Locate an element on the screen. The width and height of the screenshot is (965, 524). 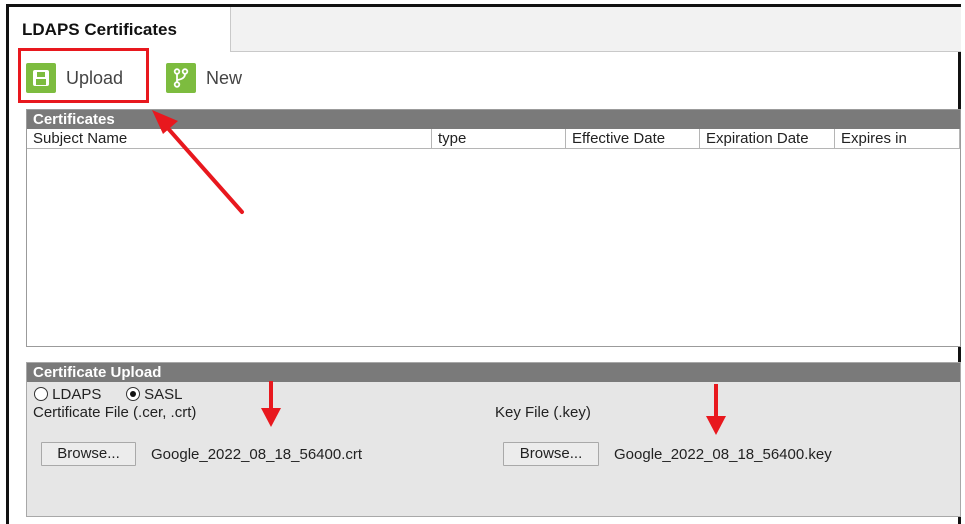
certificate-file-value: Google_2022_08_18_56400.crt is located at coordinates (257, 454).